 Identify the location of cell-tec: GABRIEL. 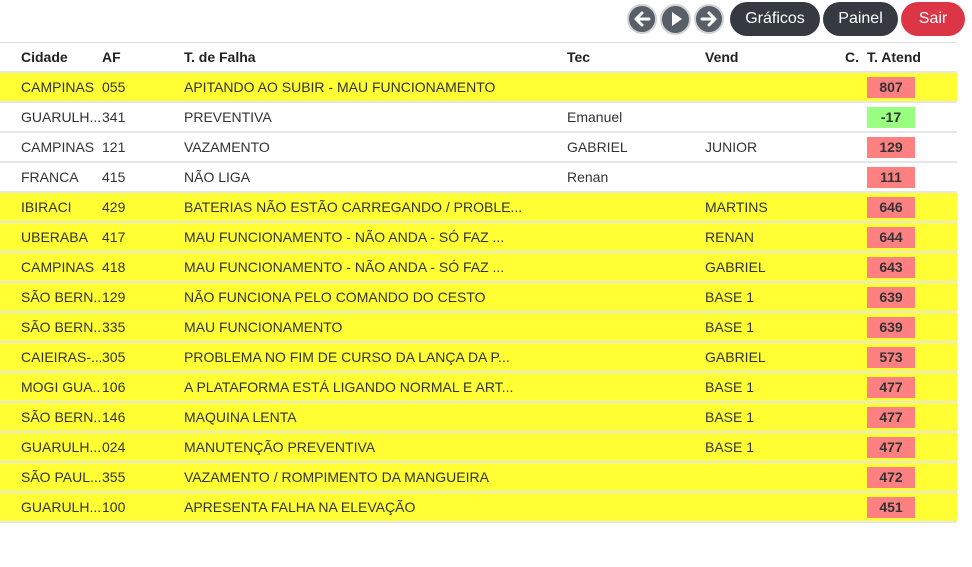
(597, 147).